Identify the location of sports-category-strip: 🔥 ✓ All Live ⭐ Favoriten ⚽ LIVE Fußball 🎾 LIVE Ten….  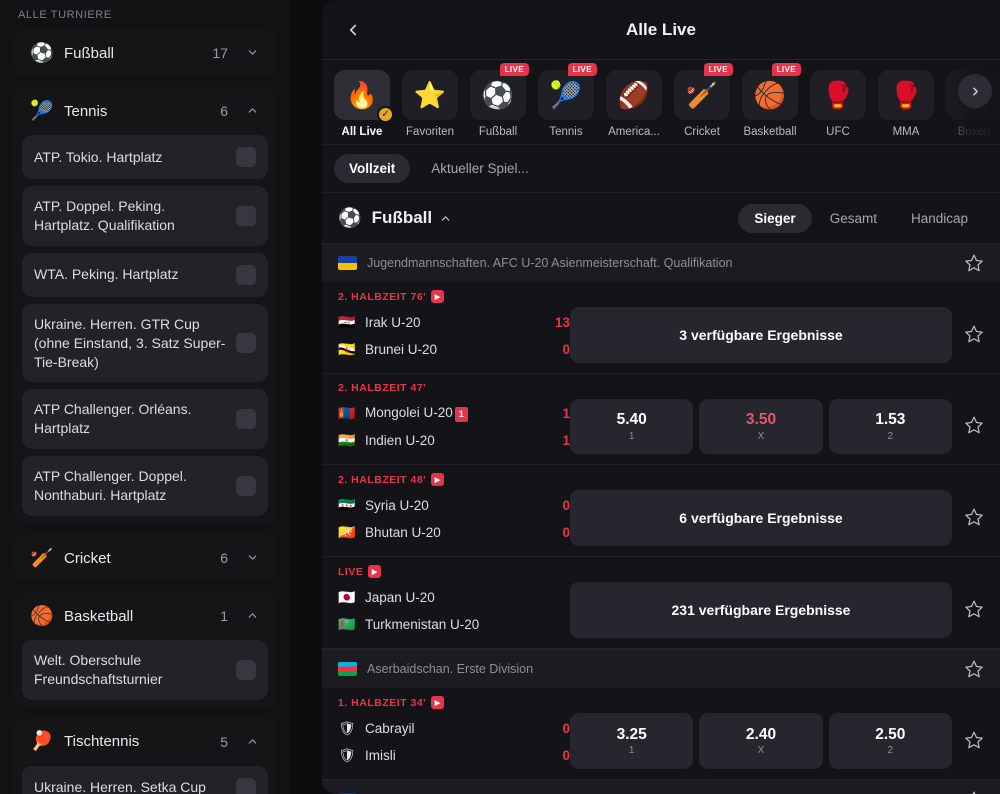
(661, 102).